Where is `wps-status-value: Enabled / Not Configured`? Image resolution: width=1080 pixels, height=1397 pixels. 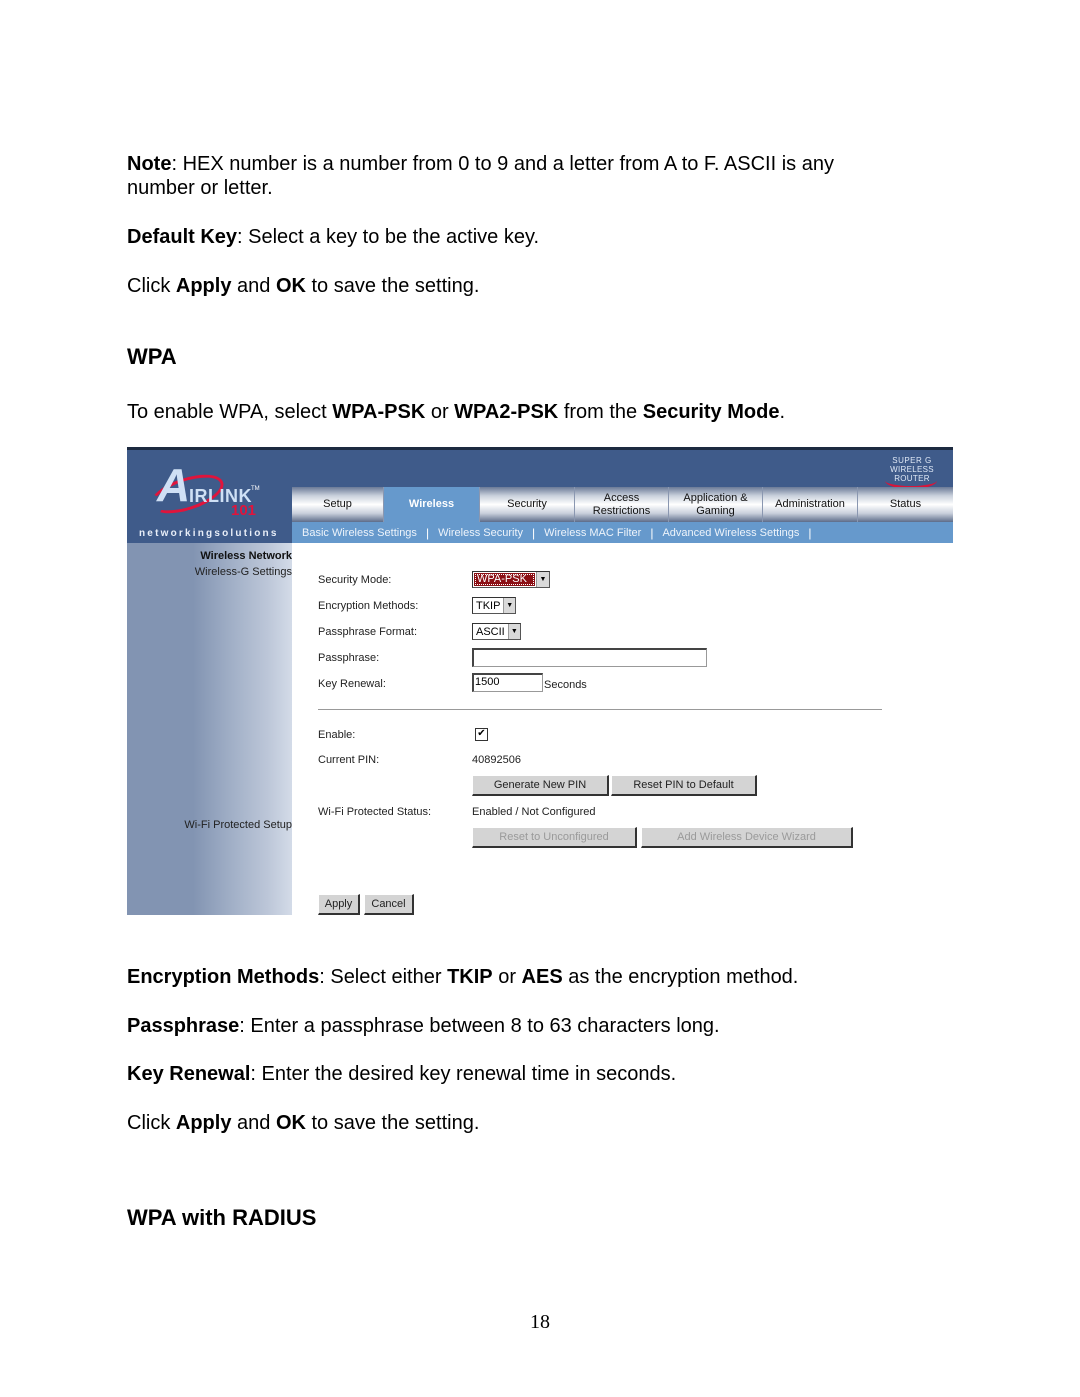
wps-status-value: Enabled / Not Configured is located at coordinates (534, 812).